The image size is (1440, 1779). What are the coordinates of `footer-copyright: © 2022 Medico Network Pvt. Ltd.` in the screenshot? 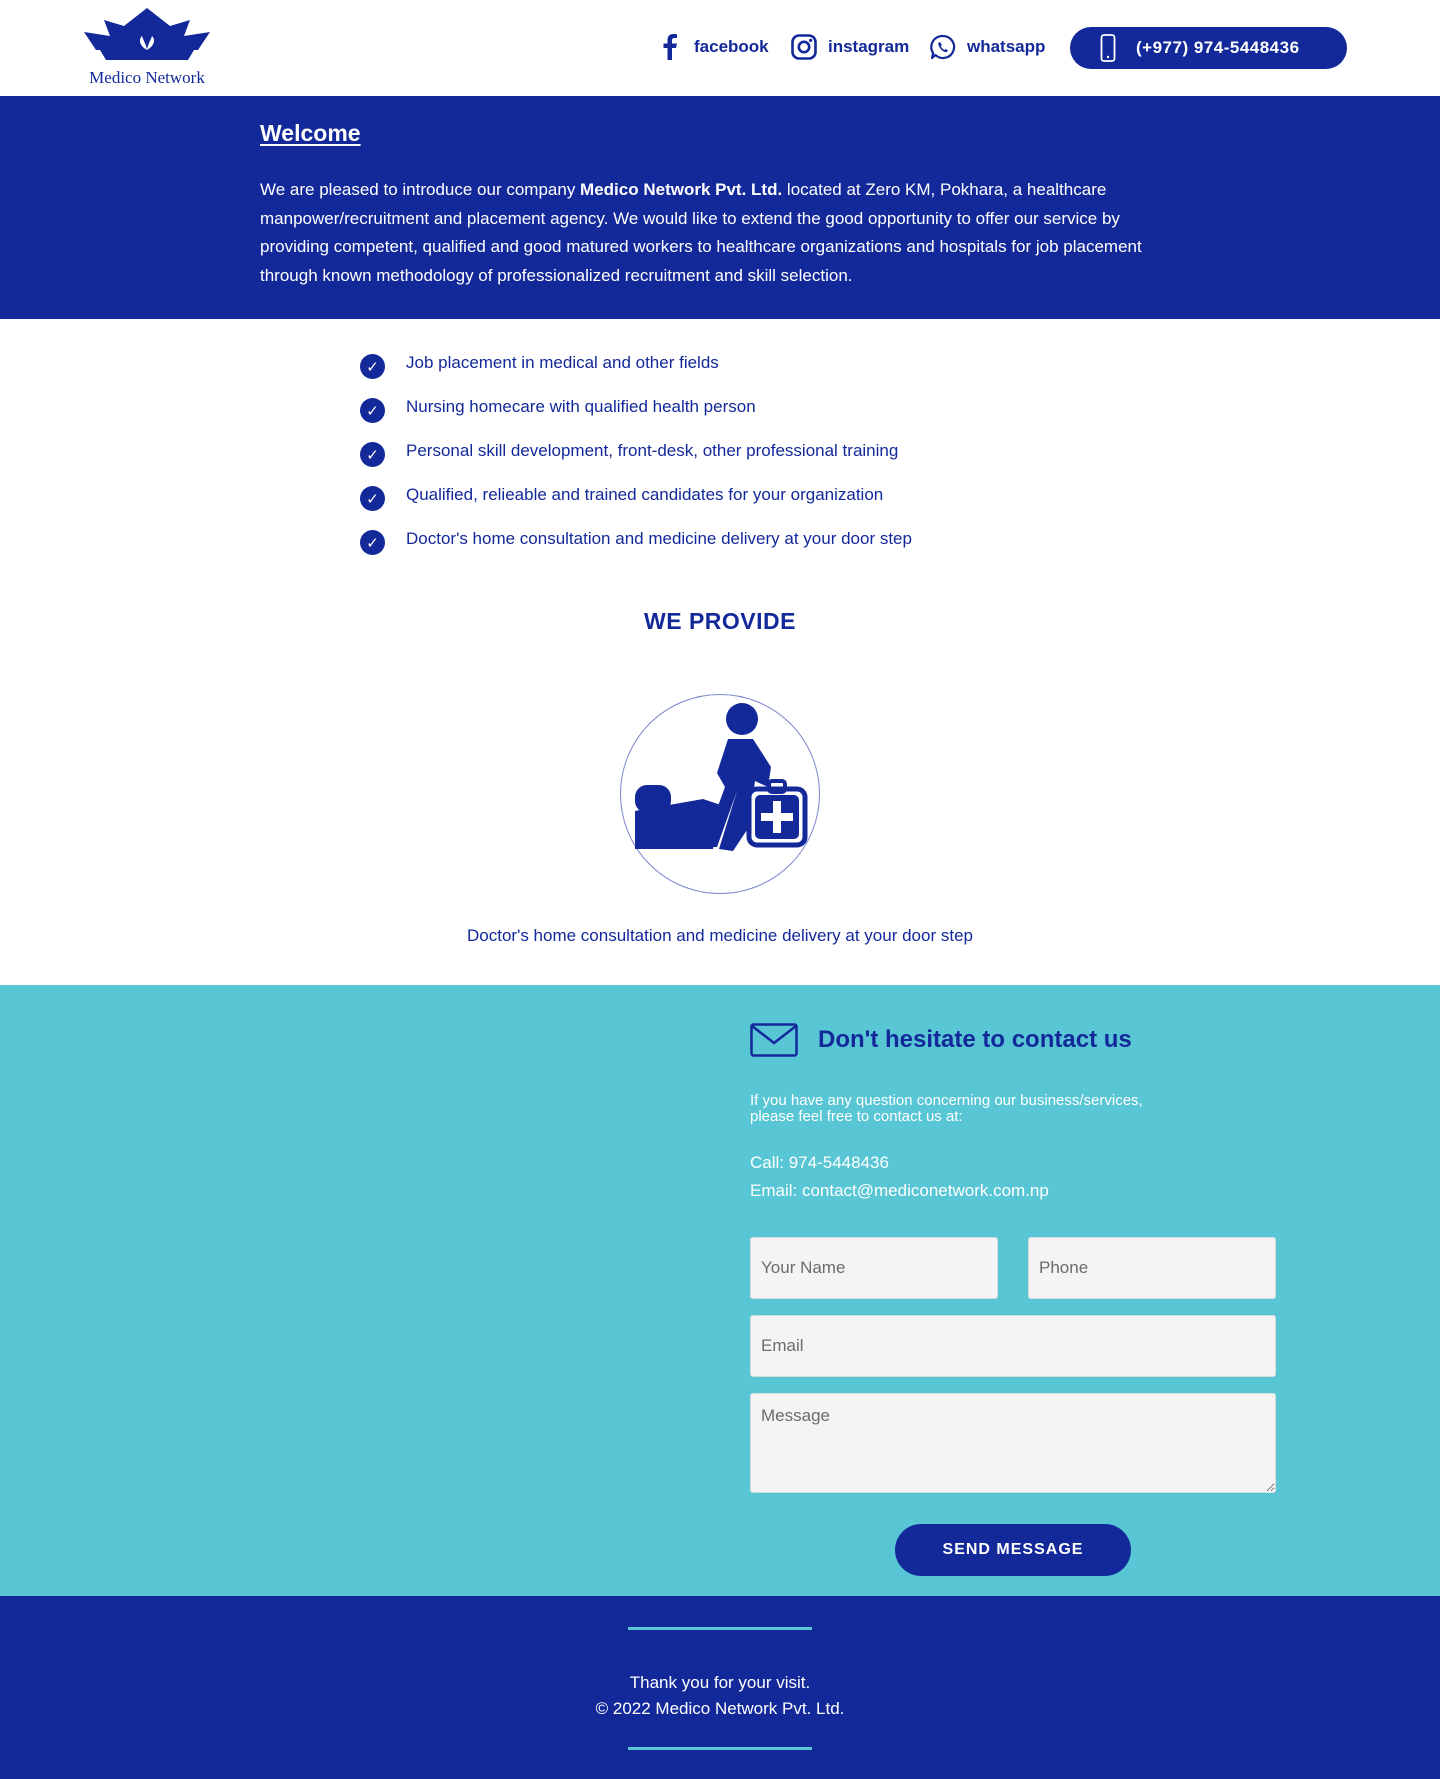 It's located at (720, 1708).